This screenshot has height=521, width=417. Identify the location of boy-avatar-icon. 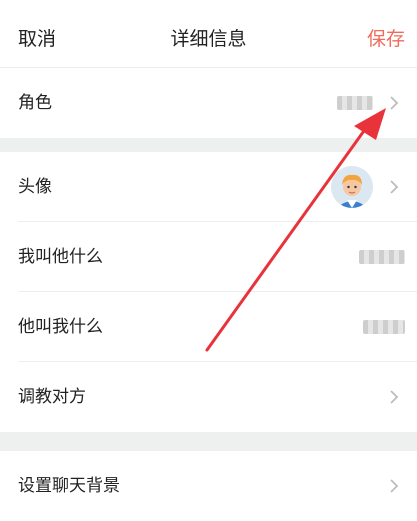
(352, 187).